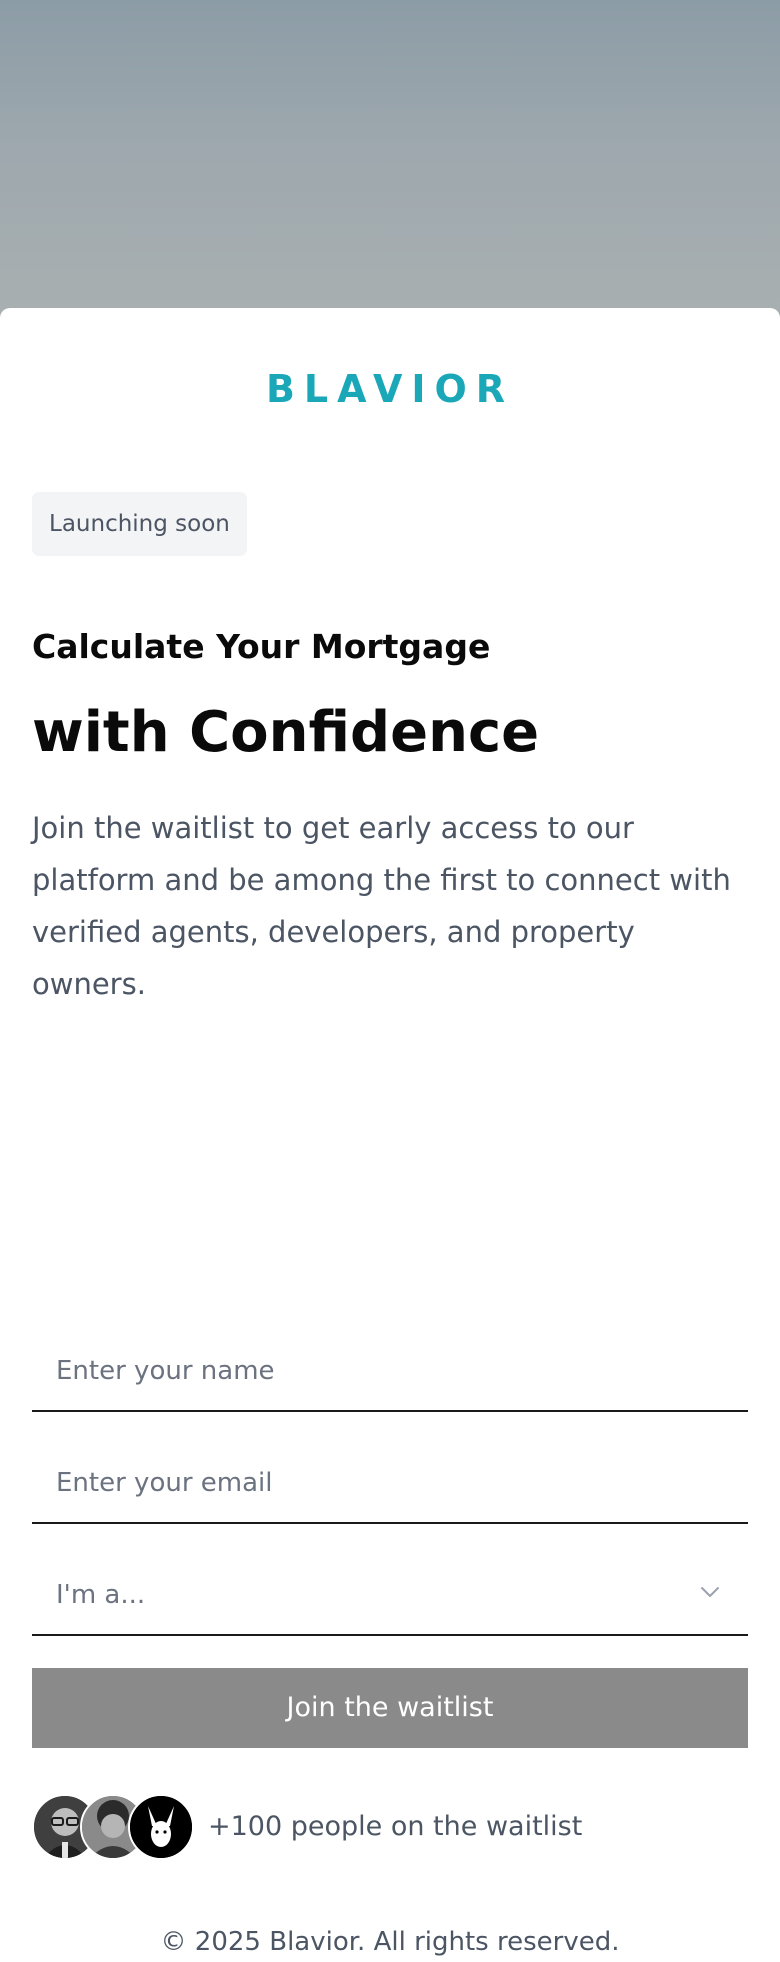 The width and height of the screenshot is (780, 1962). What do you see at coordinates (390, 1942) in the screenshot?
I see `footer-copyright: © 2025 Blavior. All rights reserved.` at bounding box center [390, 1942].